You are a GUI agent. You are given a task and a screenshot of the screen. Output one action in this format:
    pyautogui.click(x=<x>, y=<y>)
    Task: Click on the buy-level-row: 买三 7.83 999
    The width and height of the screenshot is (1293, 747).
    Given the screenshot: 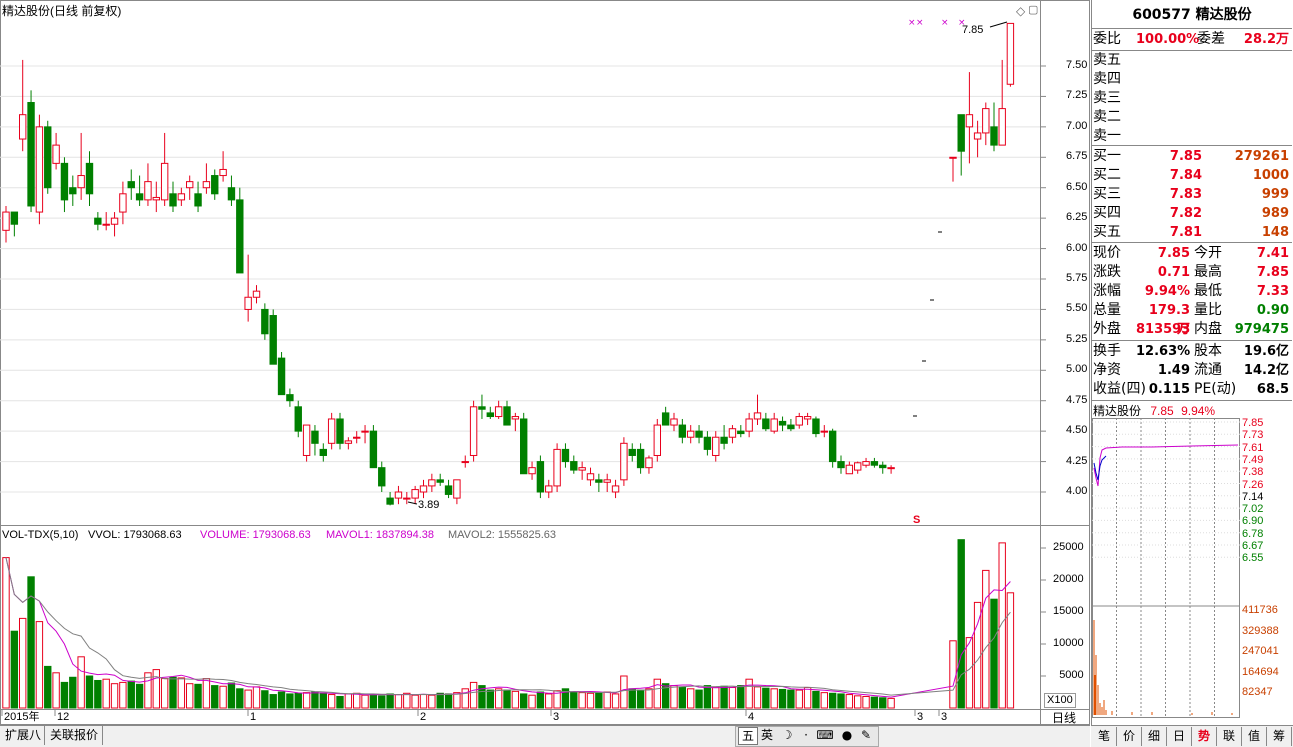 What is the action you would take?
    pyautogui.click(x=1192, y=194)
    